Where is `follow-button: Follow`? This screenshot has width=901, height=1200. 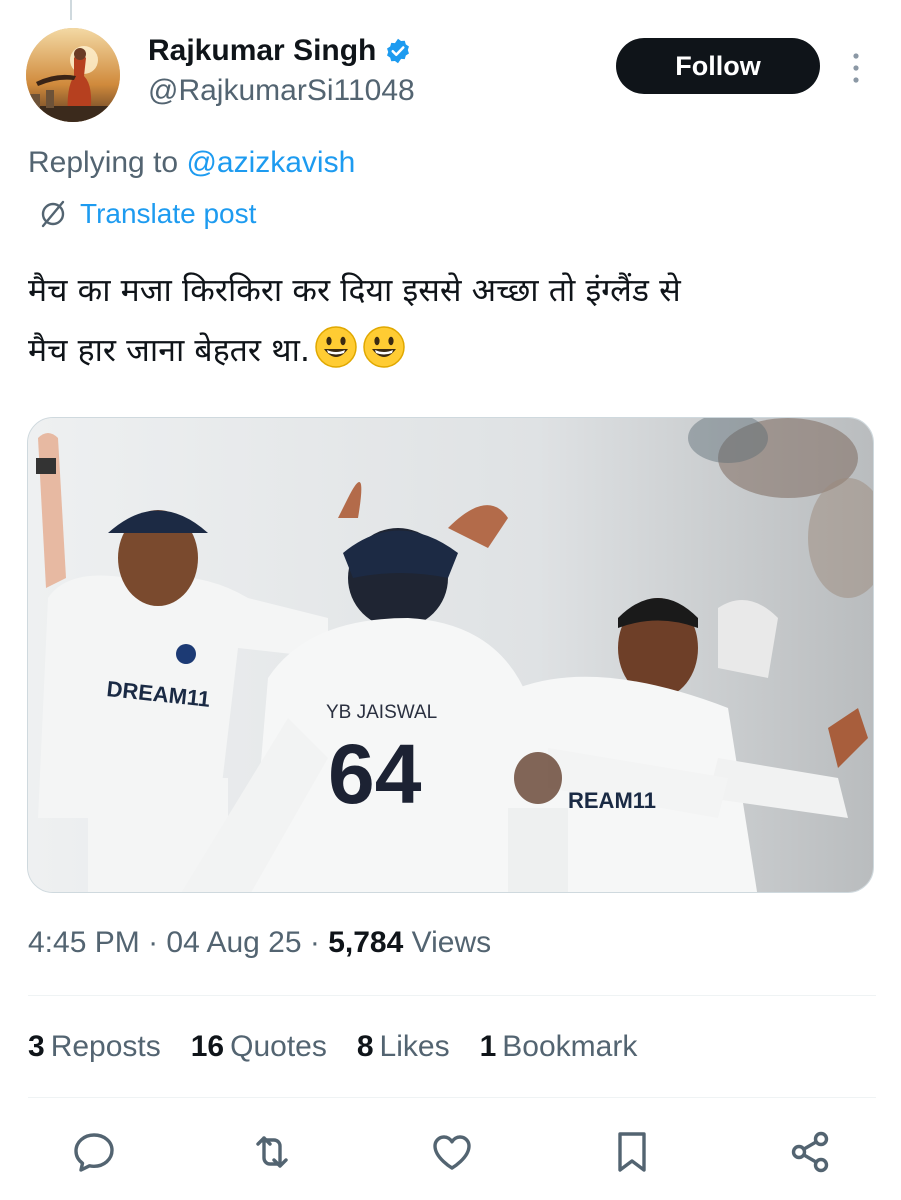
follow-button: Follow is located at coordinates (718, 66).